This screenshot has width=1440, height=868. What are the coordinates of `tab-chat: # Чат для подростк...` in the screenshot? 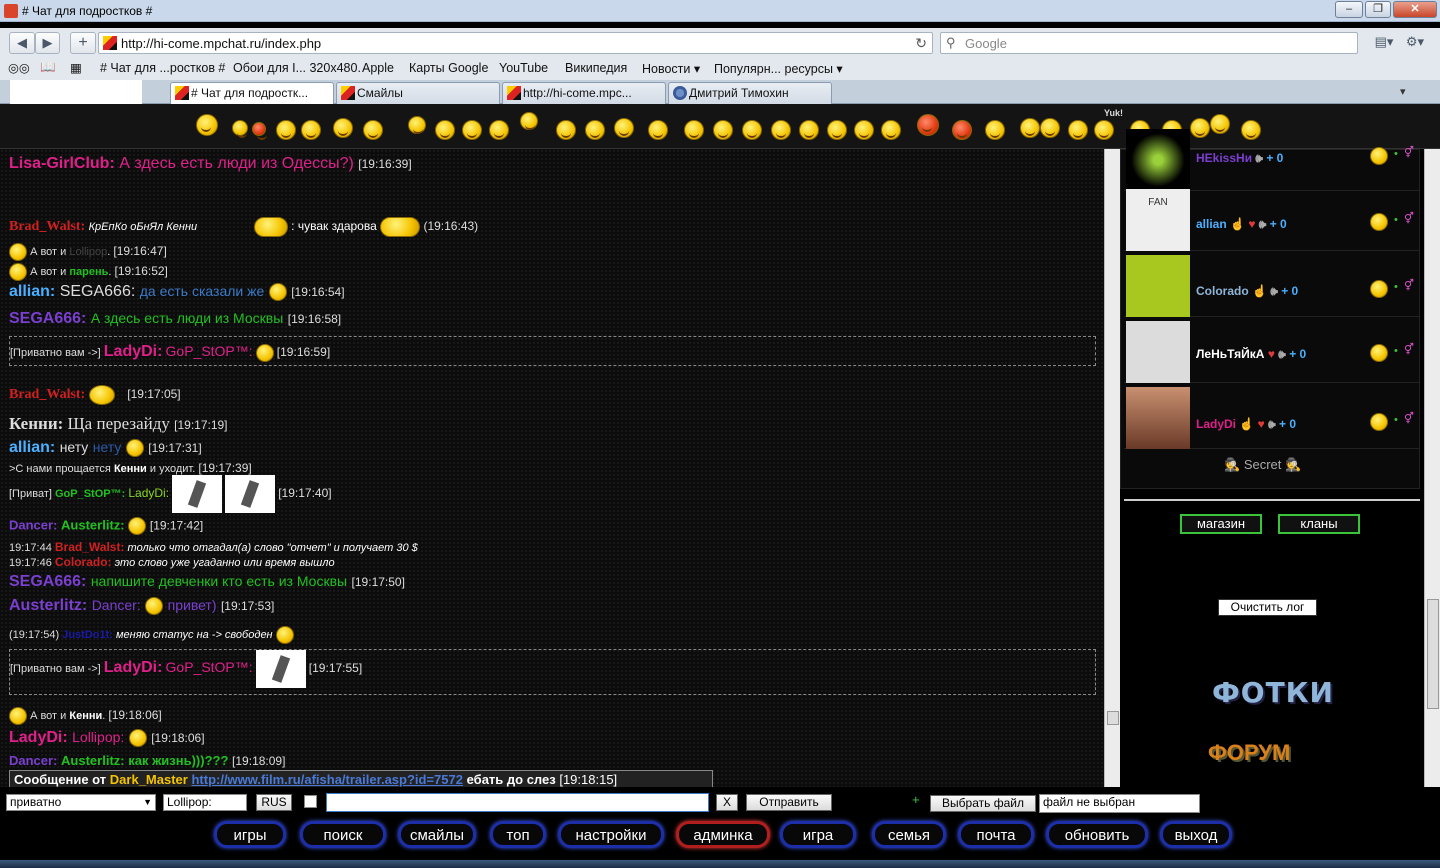 It's located at (252, 93).